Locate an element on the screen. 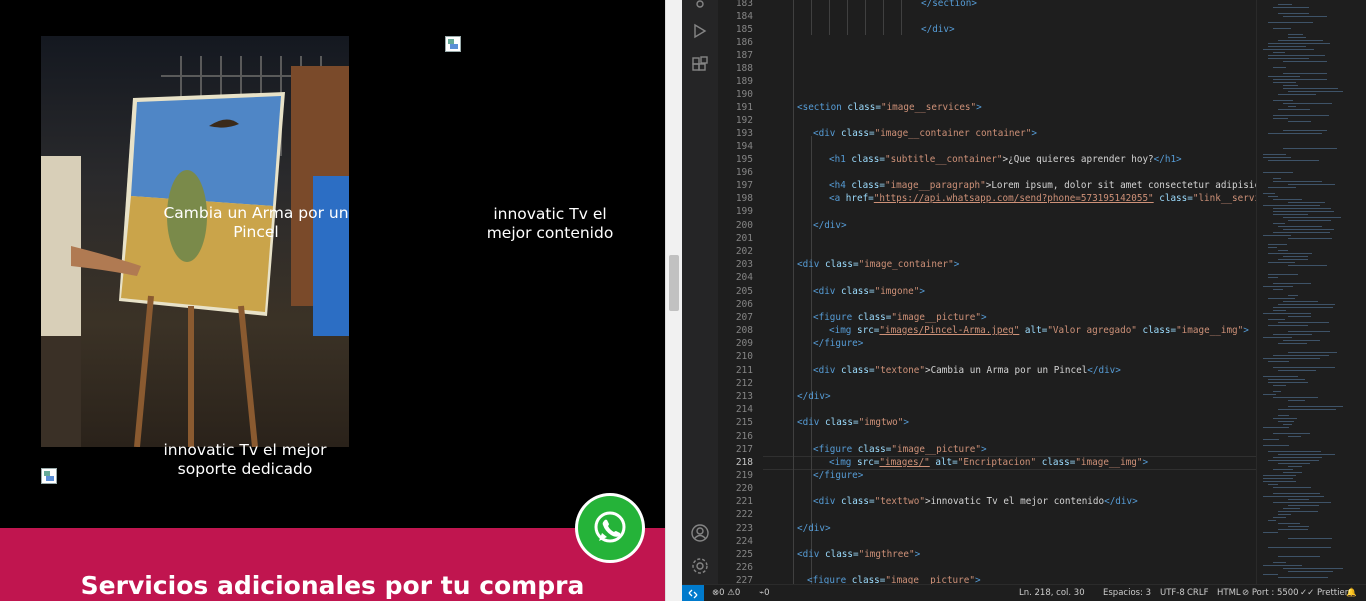  line-number: 224 is located at coordinates (744, 541).